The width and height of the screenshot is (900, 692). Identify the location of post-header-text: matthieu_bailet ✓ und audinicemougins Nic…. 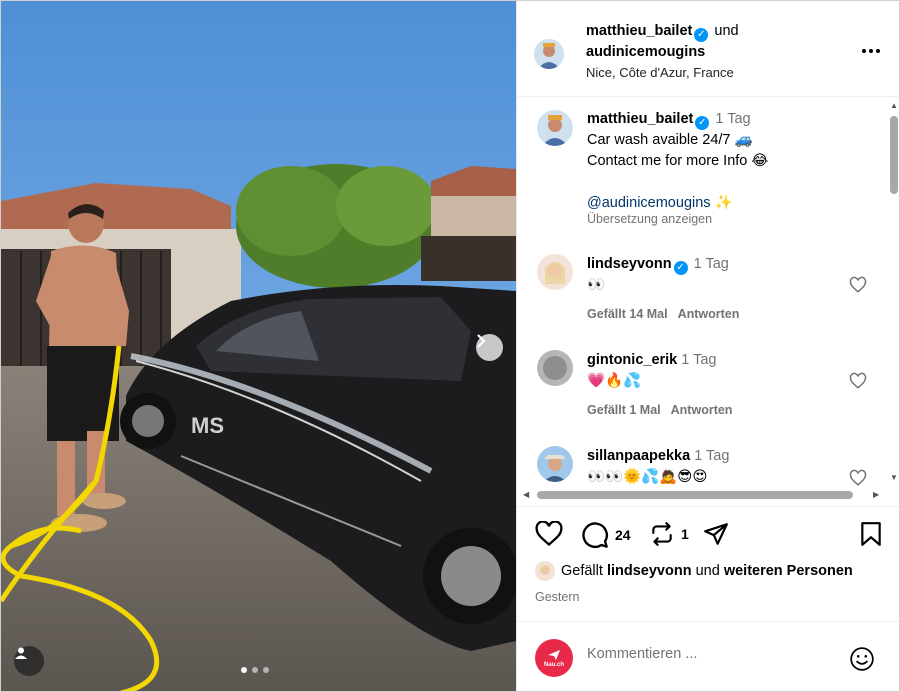
(662, 52).